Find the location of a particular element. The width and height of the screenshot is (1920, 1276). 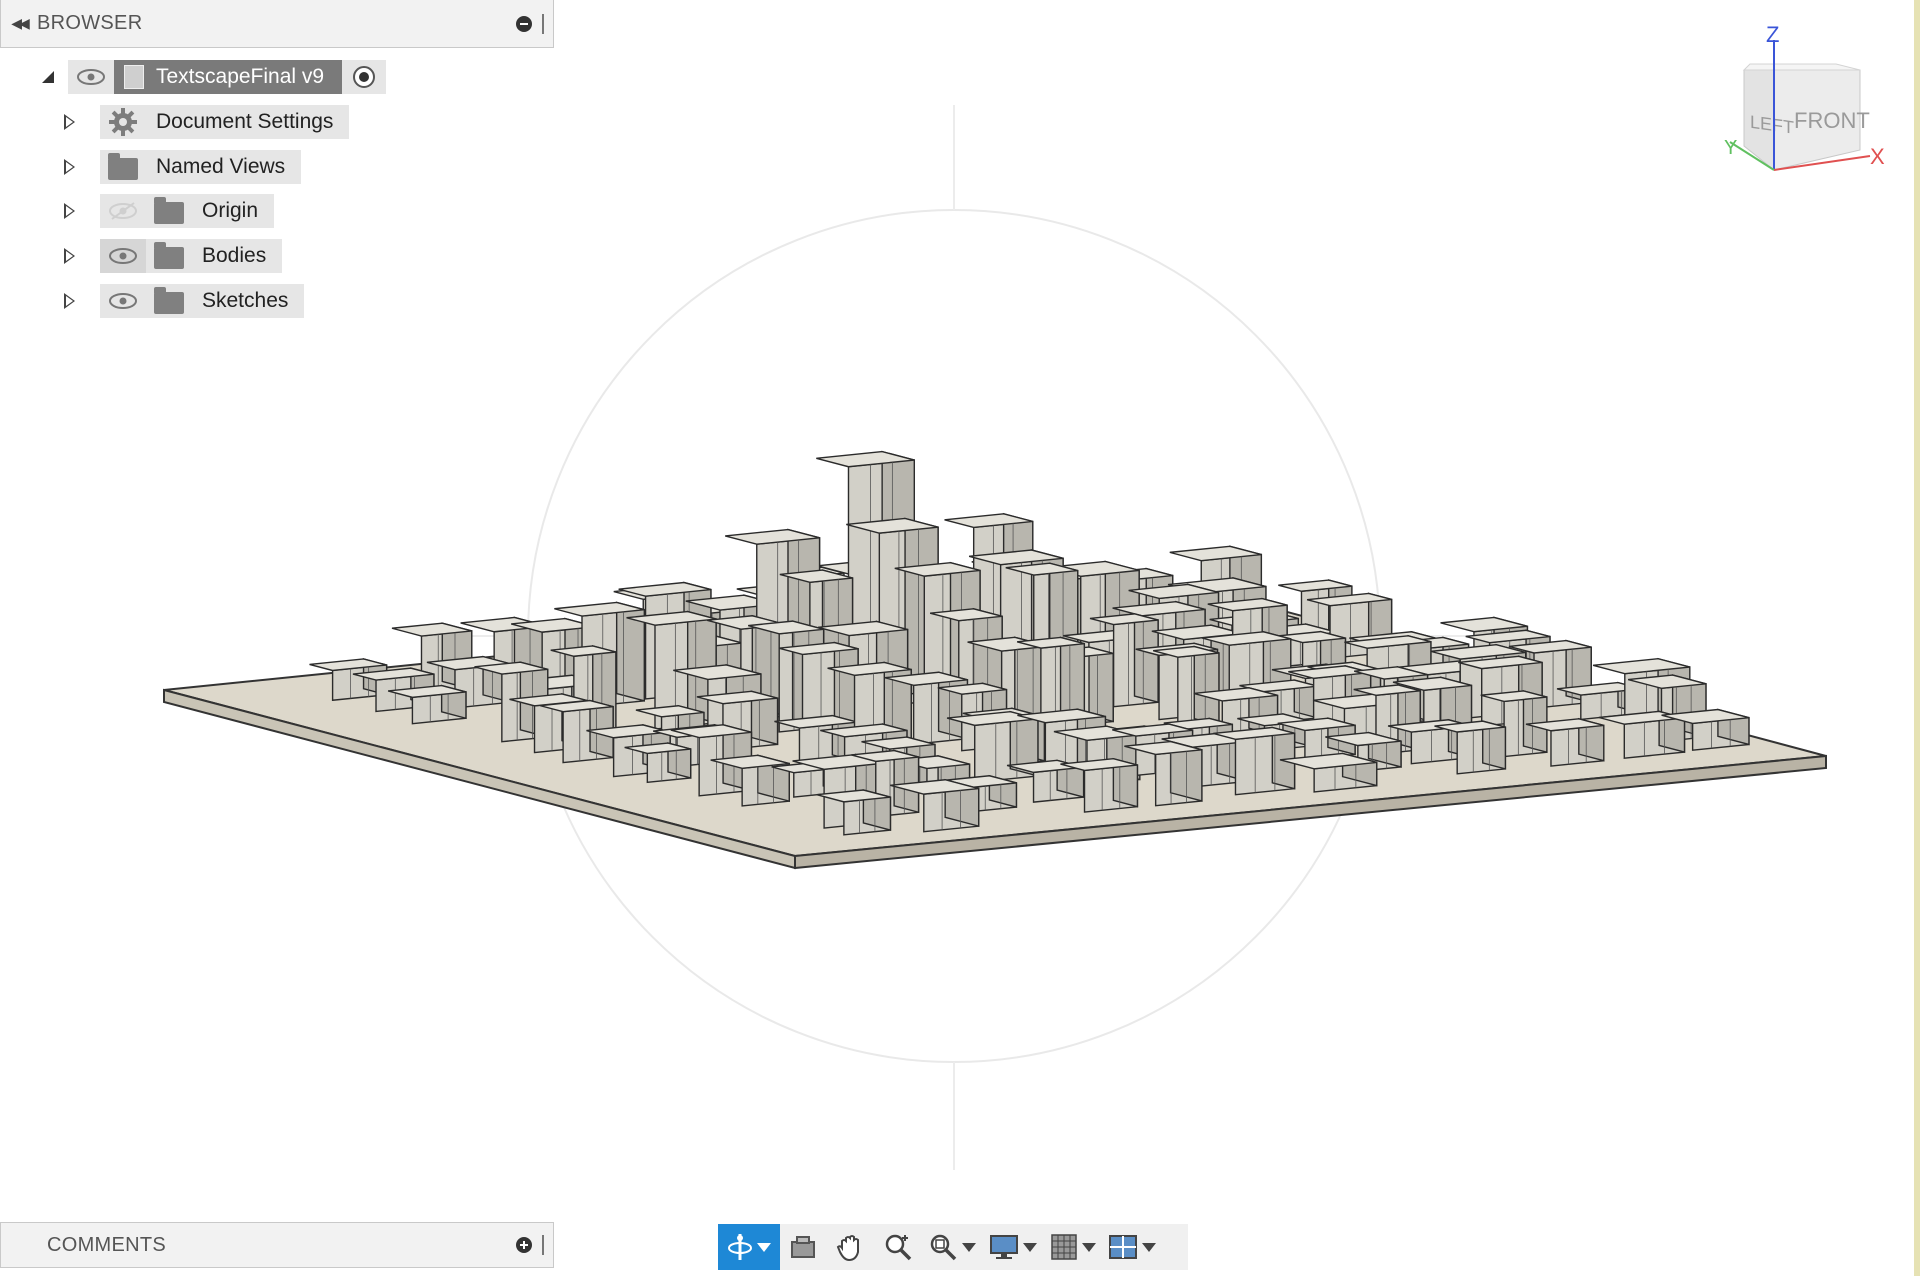

tree-item-label: Bodies is located at coordinates (234, 255).